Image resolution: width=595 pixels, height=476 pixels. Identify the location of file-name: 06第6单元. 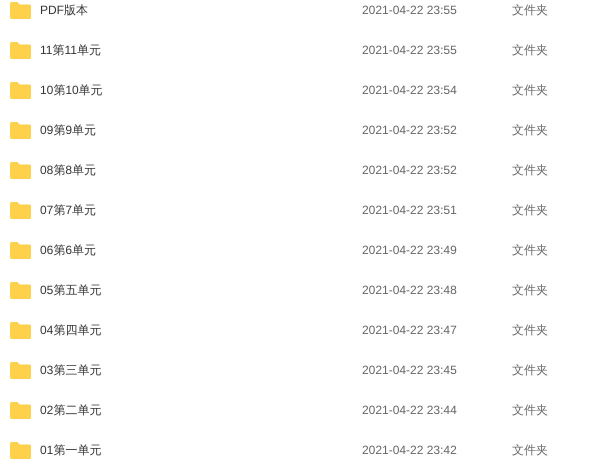
(201, 250).